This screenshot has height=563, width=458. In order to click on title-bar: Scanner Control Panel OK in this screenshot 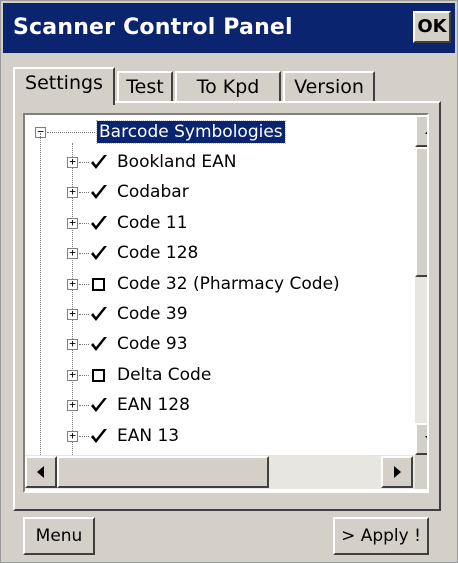, I will do `click(229, 28)`.